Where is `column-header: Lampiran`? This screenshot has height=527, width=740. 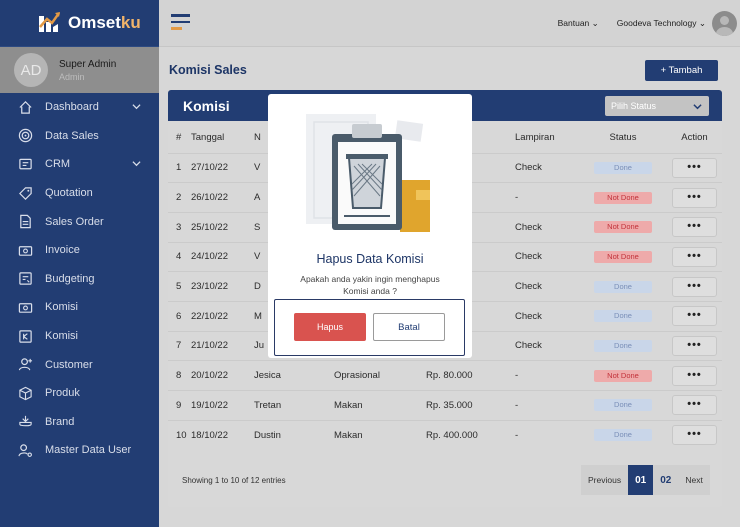 column-header: Lampiran is located at coordinates (535, 138).